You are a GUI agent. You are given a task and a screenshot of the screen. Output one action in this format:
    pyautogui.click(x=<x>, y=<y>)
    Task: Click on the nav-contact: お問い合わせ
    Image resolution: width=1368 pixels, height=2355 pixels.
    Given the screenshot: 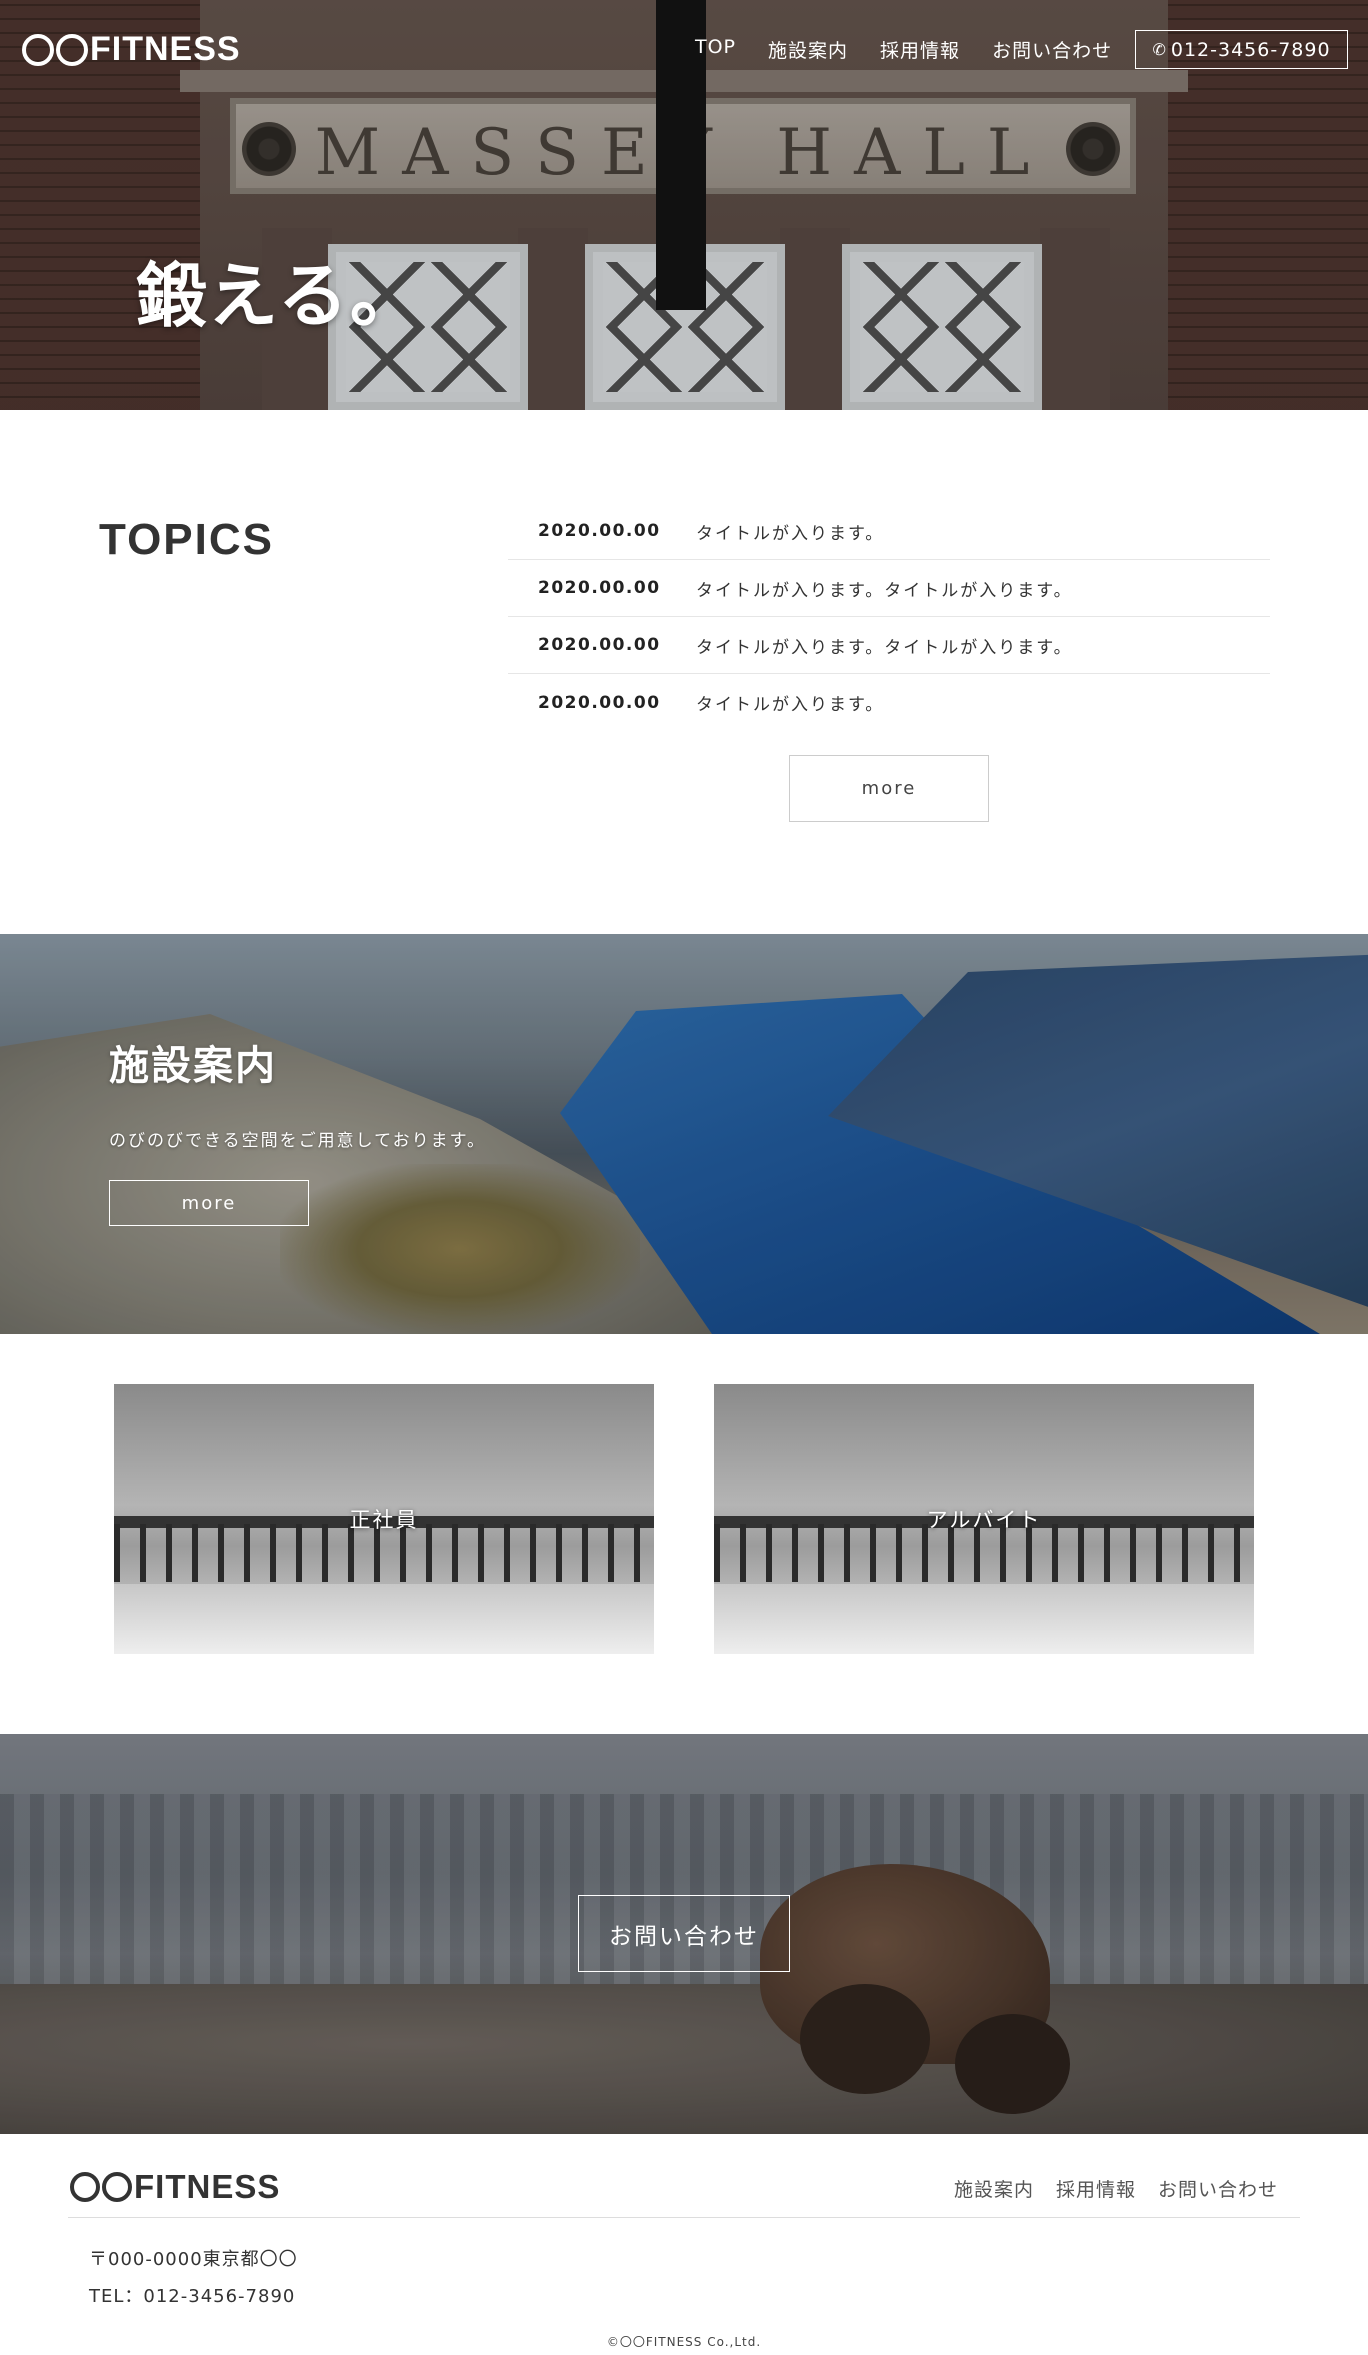 What is the action you would take?
    pyautogui.click(x=1052, y=49)
    